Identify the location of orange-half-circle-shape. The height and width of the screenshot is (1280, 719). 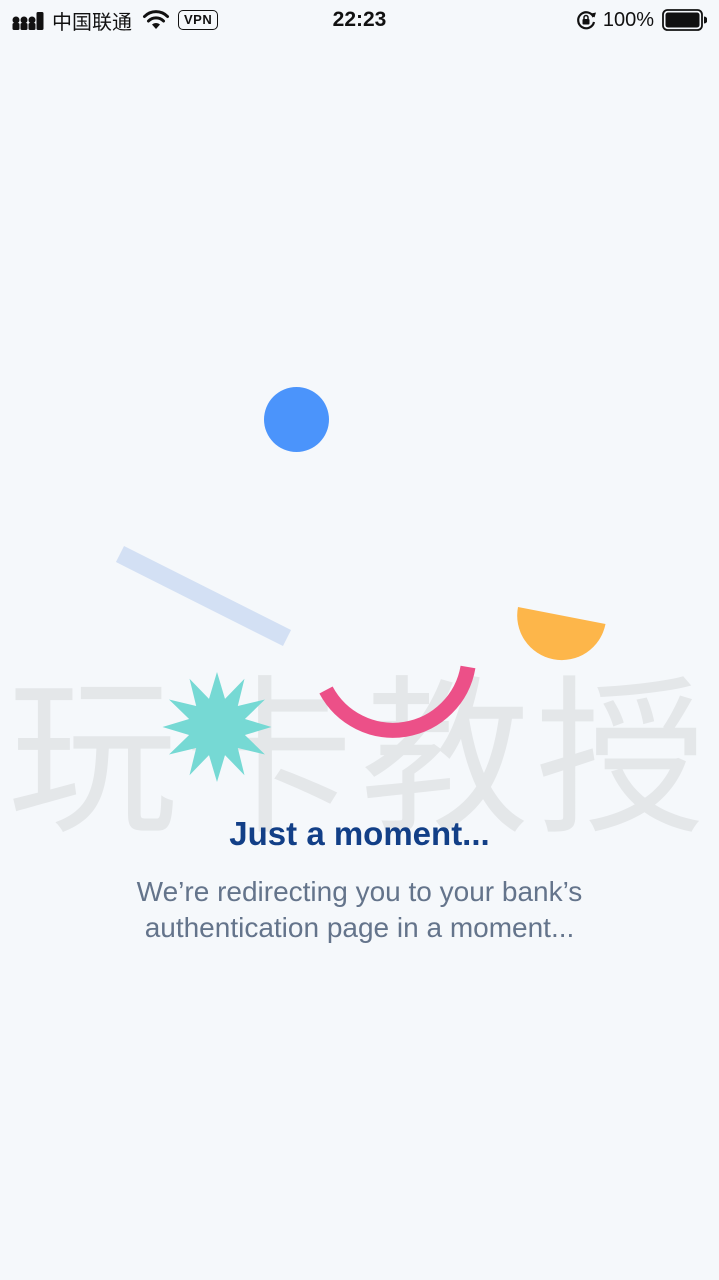
(561, 634).